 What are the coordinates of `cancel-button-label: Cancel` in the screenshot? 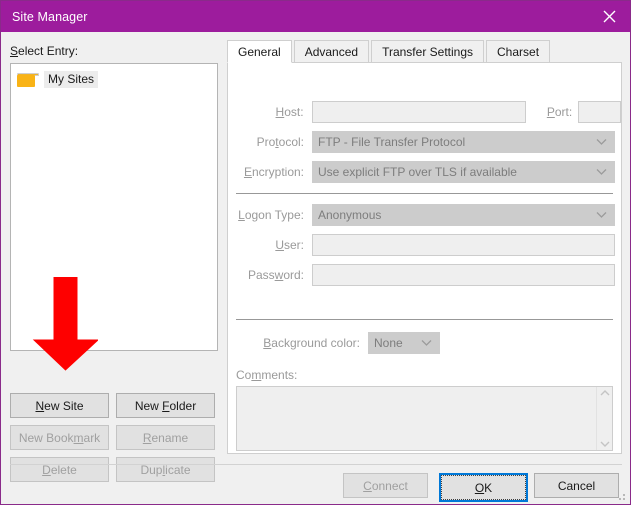 It's located at (576, 485).